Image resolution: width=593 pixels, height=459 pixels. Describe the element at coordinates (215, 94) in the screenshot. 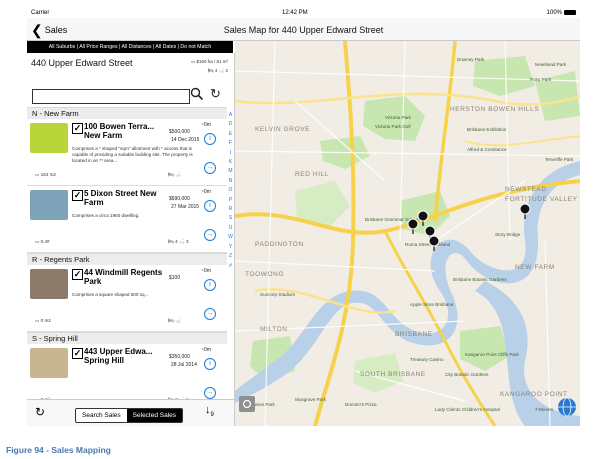

I see `refresh-icon: ↻` at that location.